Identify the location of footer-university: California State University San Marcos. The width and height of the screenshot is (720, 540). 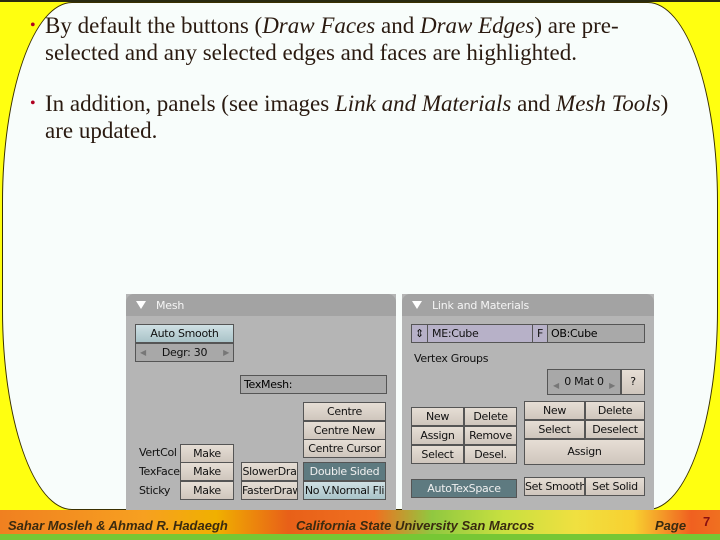
(415, 525).